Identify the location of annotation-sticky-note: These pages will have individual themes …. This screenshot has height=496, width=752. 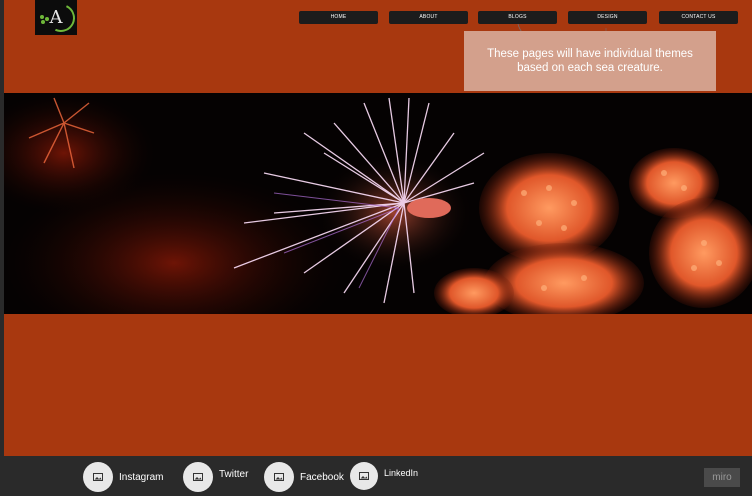
(590, 61).